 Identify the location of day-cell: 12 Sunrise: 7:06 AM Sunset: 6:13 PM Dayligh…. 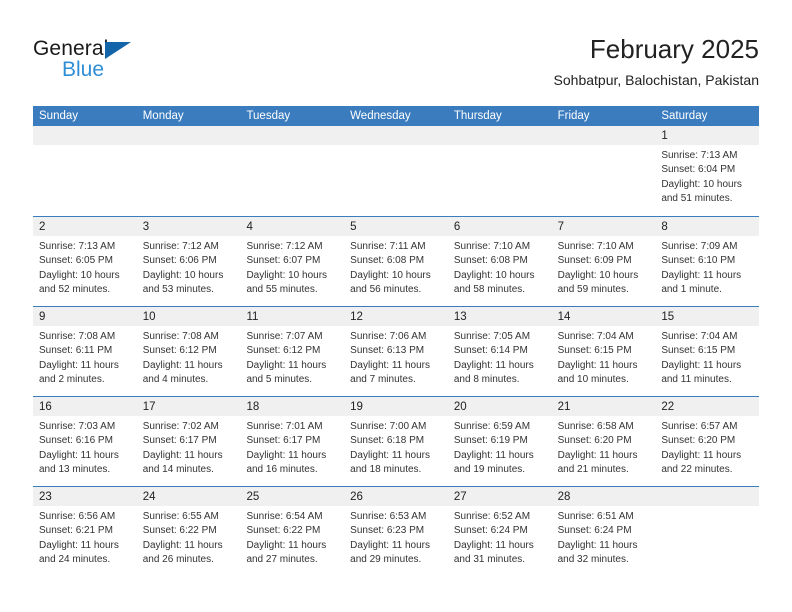
(396, 351).